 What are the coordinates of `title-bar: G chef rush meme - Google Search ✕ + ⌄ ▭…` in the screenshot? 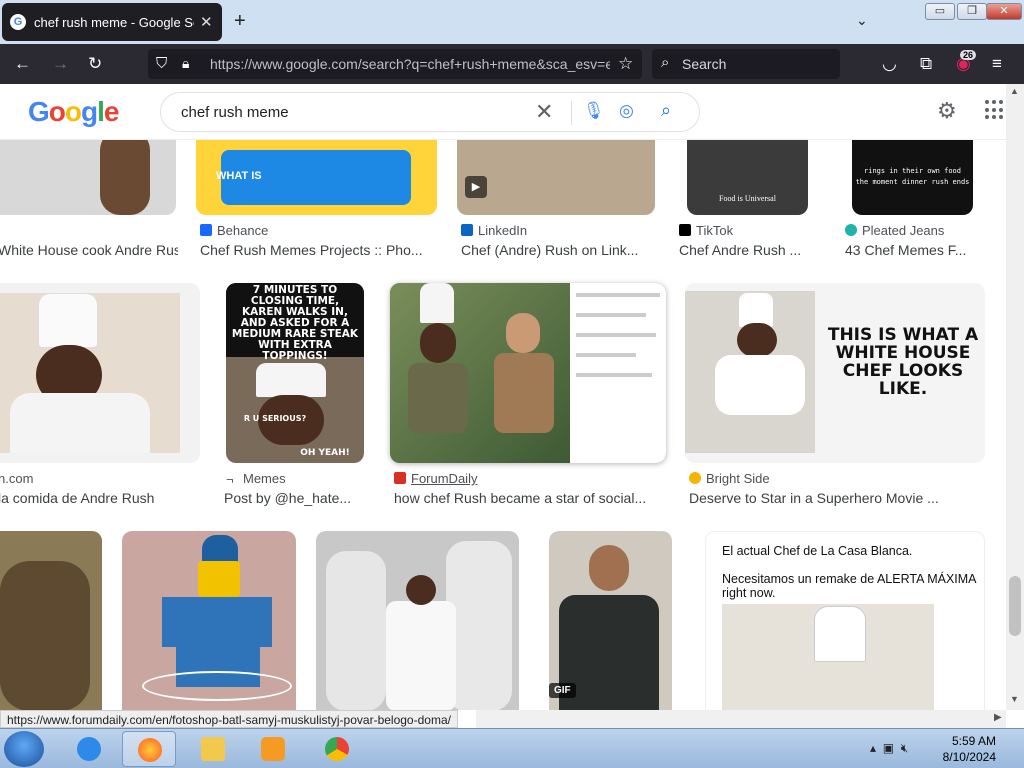 It's located at (512, 22).